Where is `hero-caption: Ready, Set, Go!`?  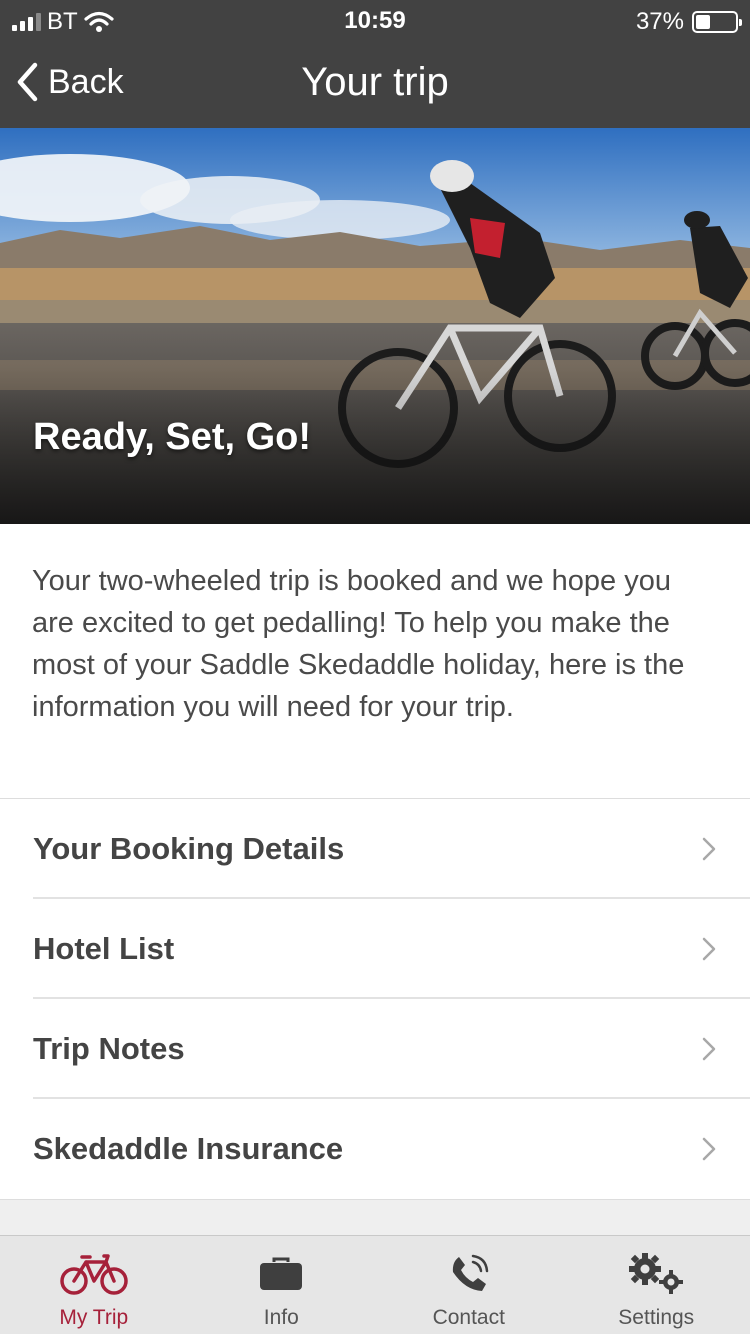 hero-caption: Ready, Set, Go! is located at coordinates (172, 437).